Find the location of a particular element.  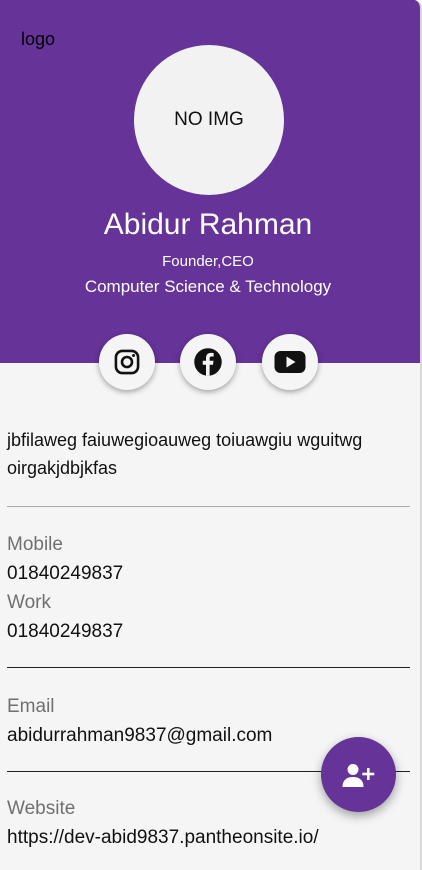

facebook-button is located at coordinates (208, 362).